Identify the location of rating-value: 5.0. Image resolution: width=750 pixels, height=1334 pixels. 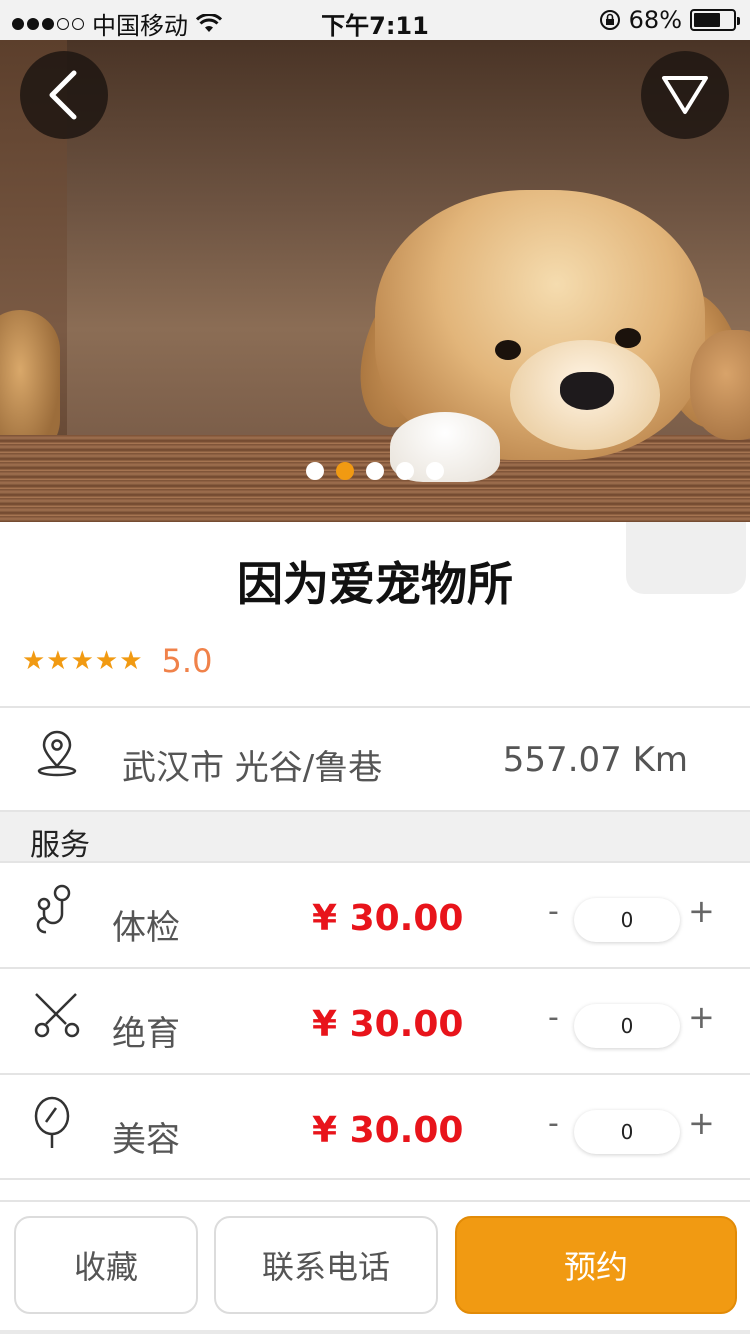
(187, 661).